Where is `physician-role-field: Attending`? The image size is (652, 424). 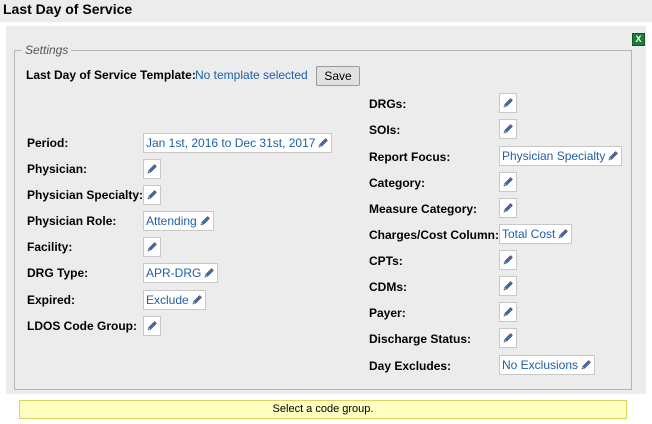 physician-role-field: Attending is located at coordinates (178, 221).